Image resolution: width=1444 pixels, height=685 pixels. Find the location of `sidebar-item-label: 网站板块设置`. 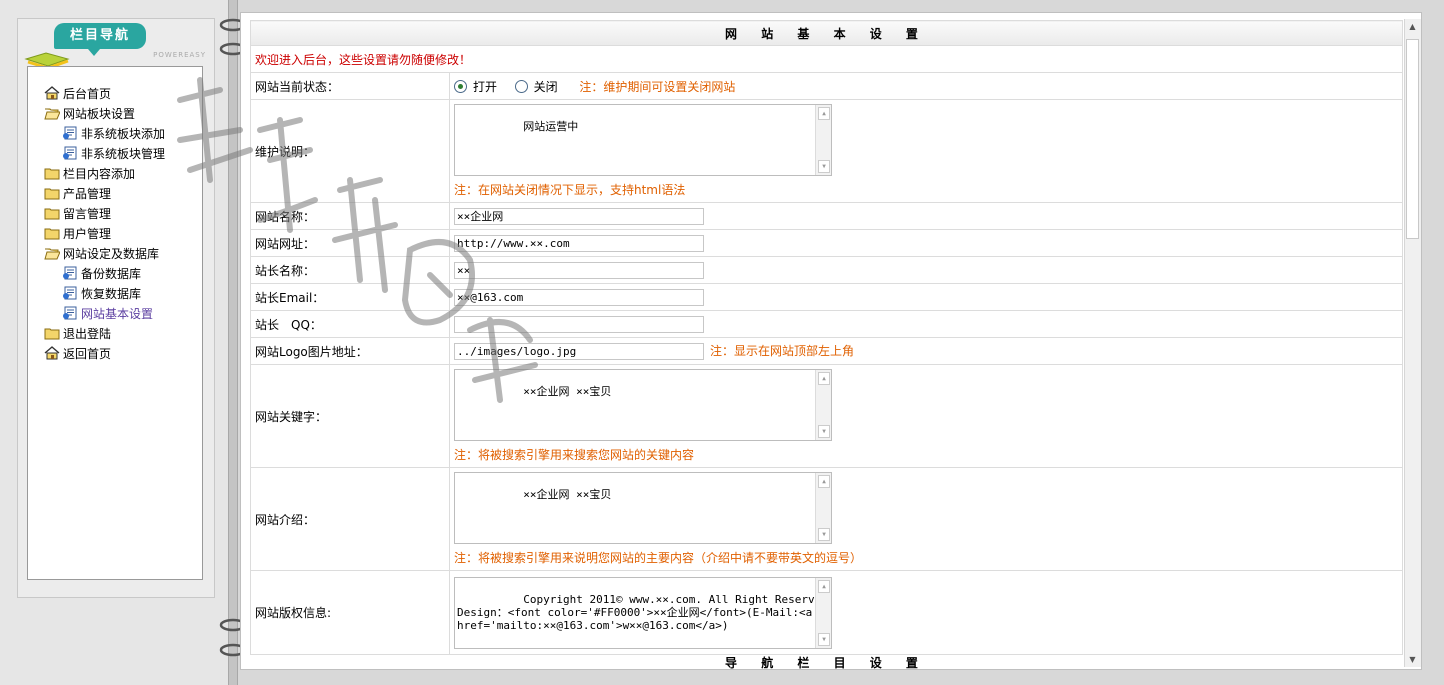

sidebar-item-label: 网站板块设置 is located at coordinates (99, 114).